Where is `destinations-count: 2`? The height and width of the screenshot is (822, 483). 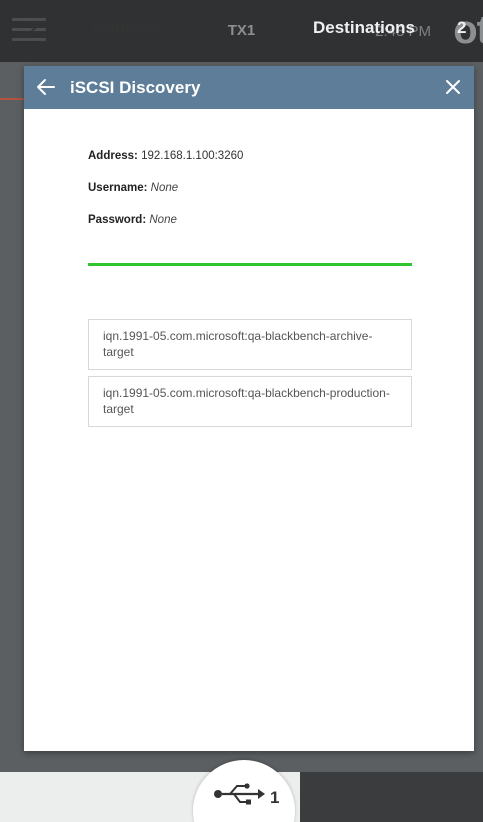 destinations-count: 2 is located at coordinates (462, 27).